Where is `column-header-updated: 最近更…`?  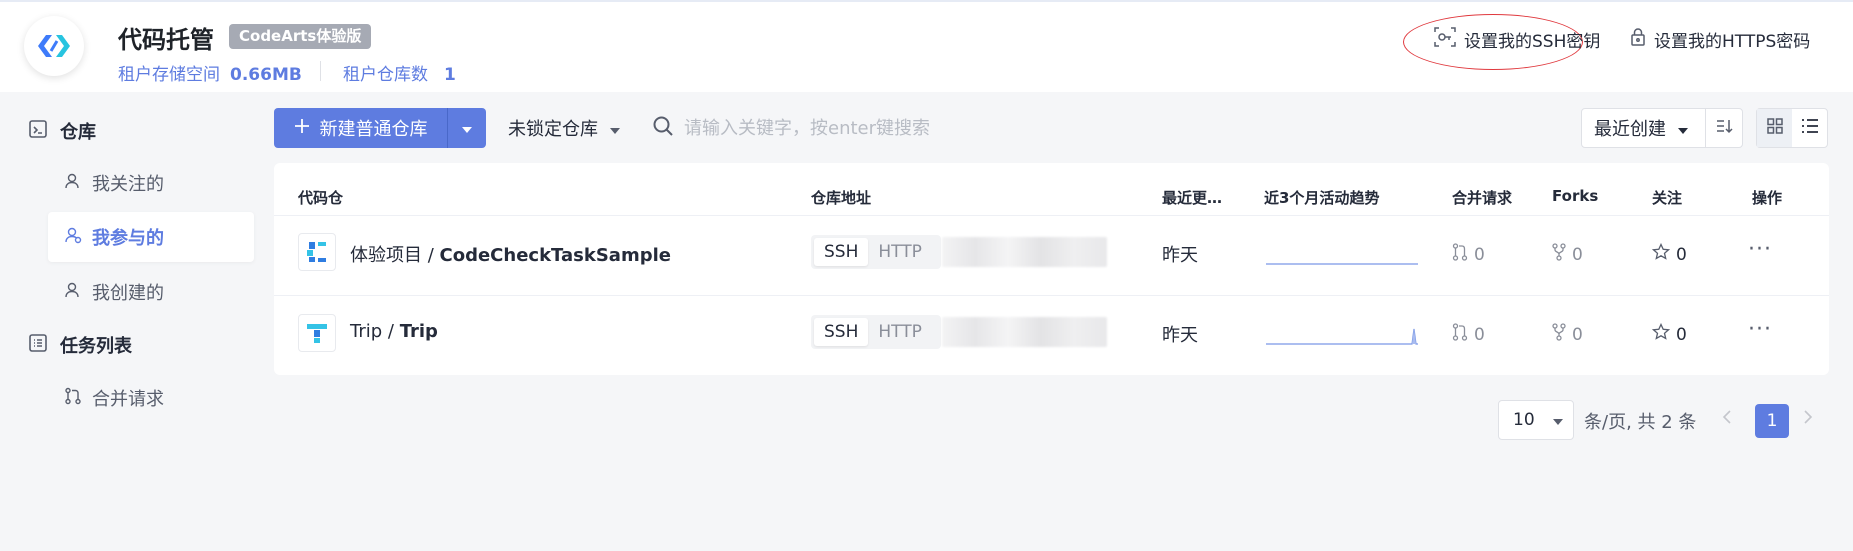
column-header-updated: 最近更… is located at coordinates (1192, 197).